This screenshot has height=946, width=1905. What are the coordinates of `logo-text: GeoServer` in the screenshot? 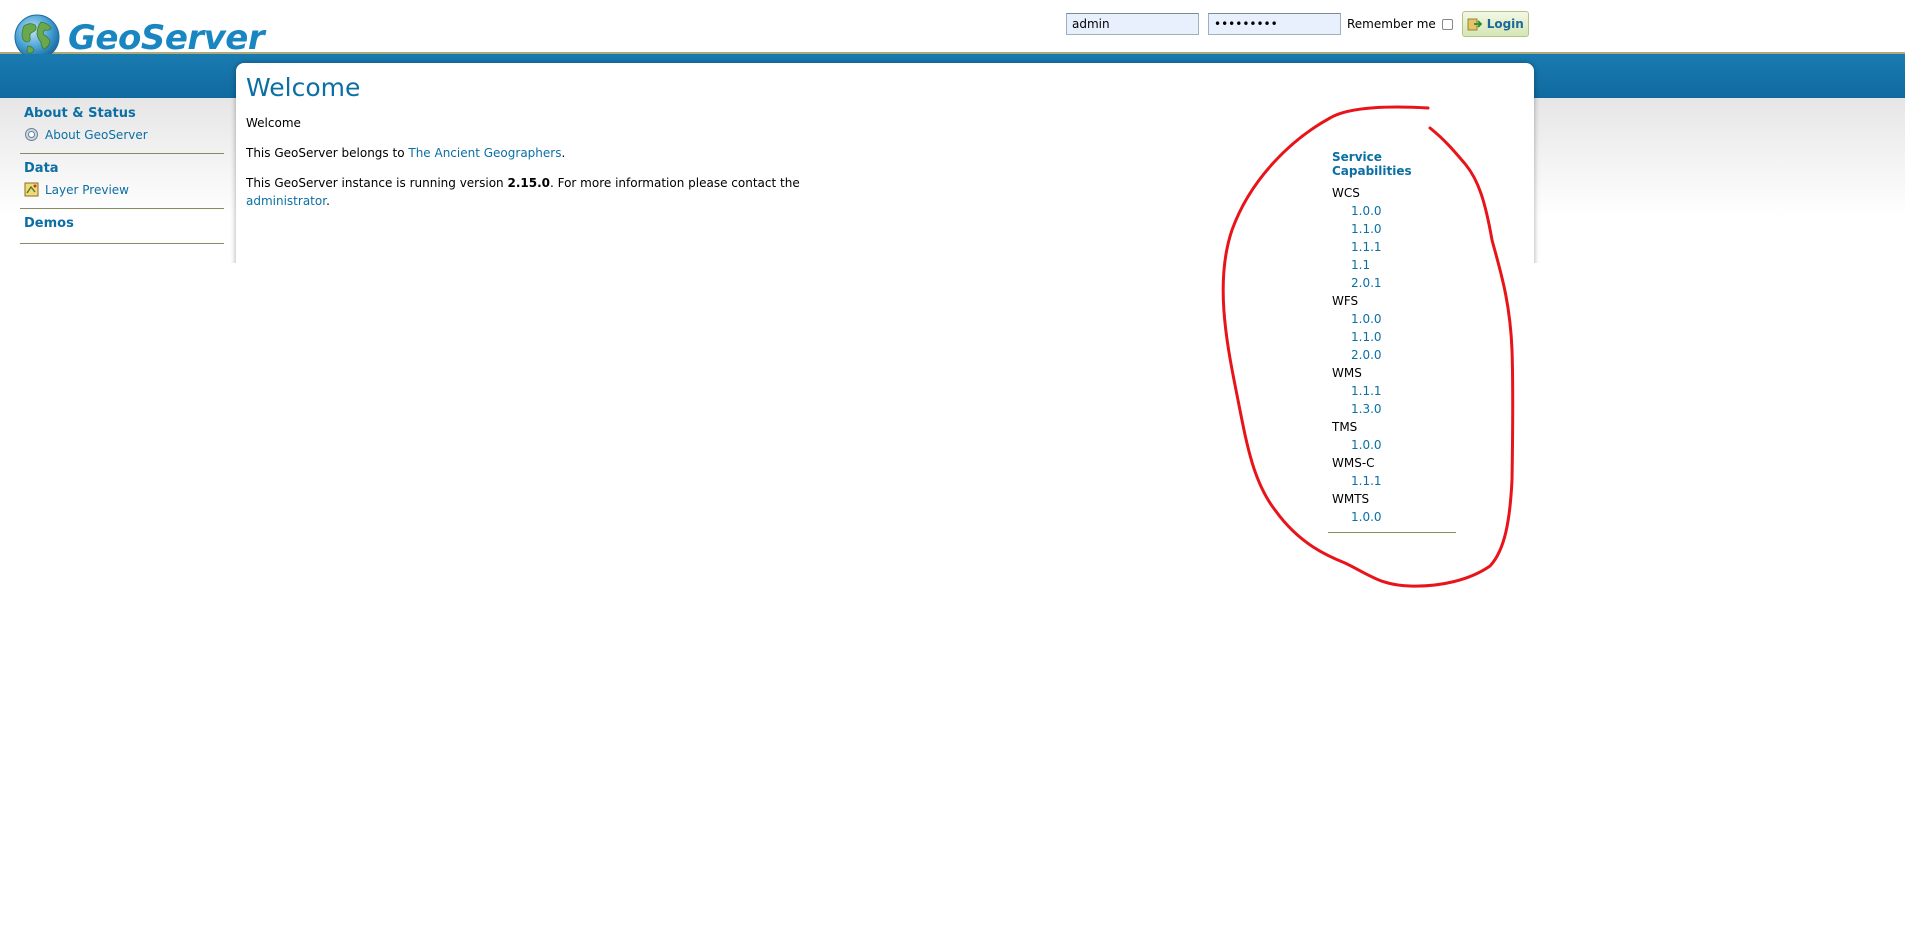 It's located at (166, 38).